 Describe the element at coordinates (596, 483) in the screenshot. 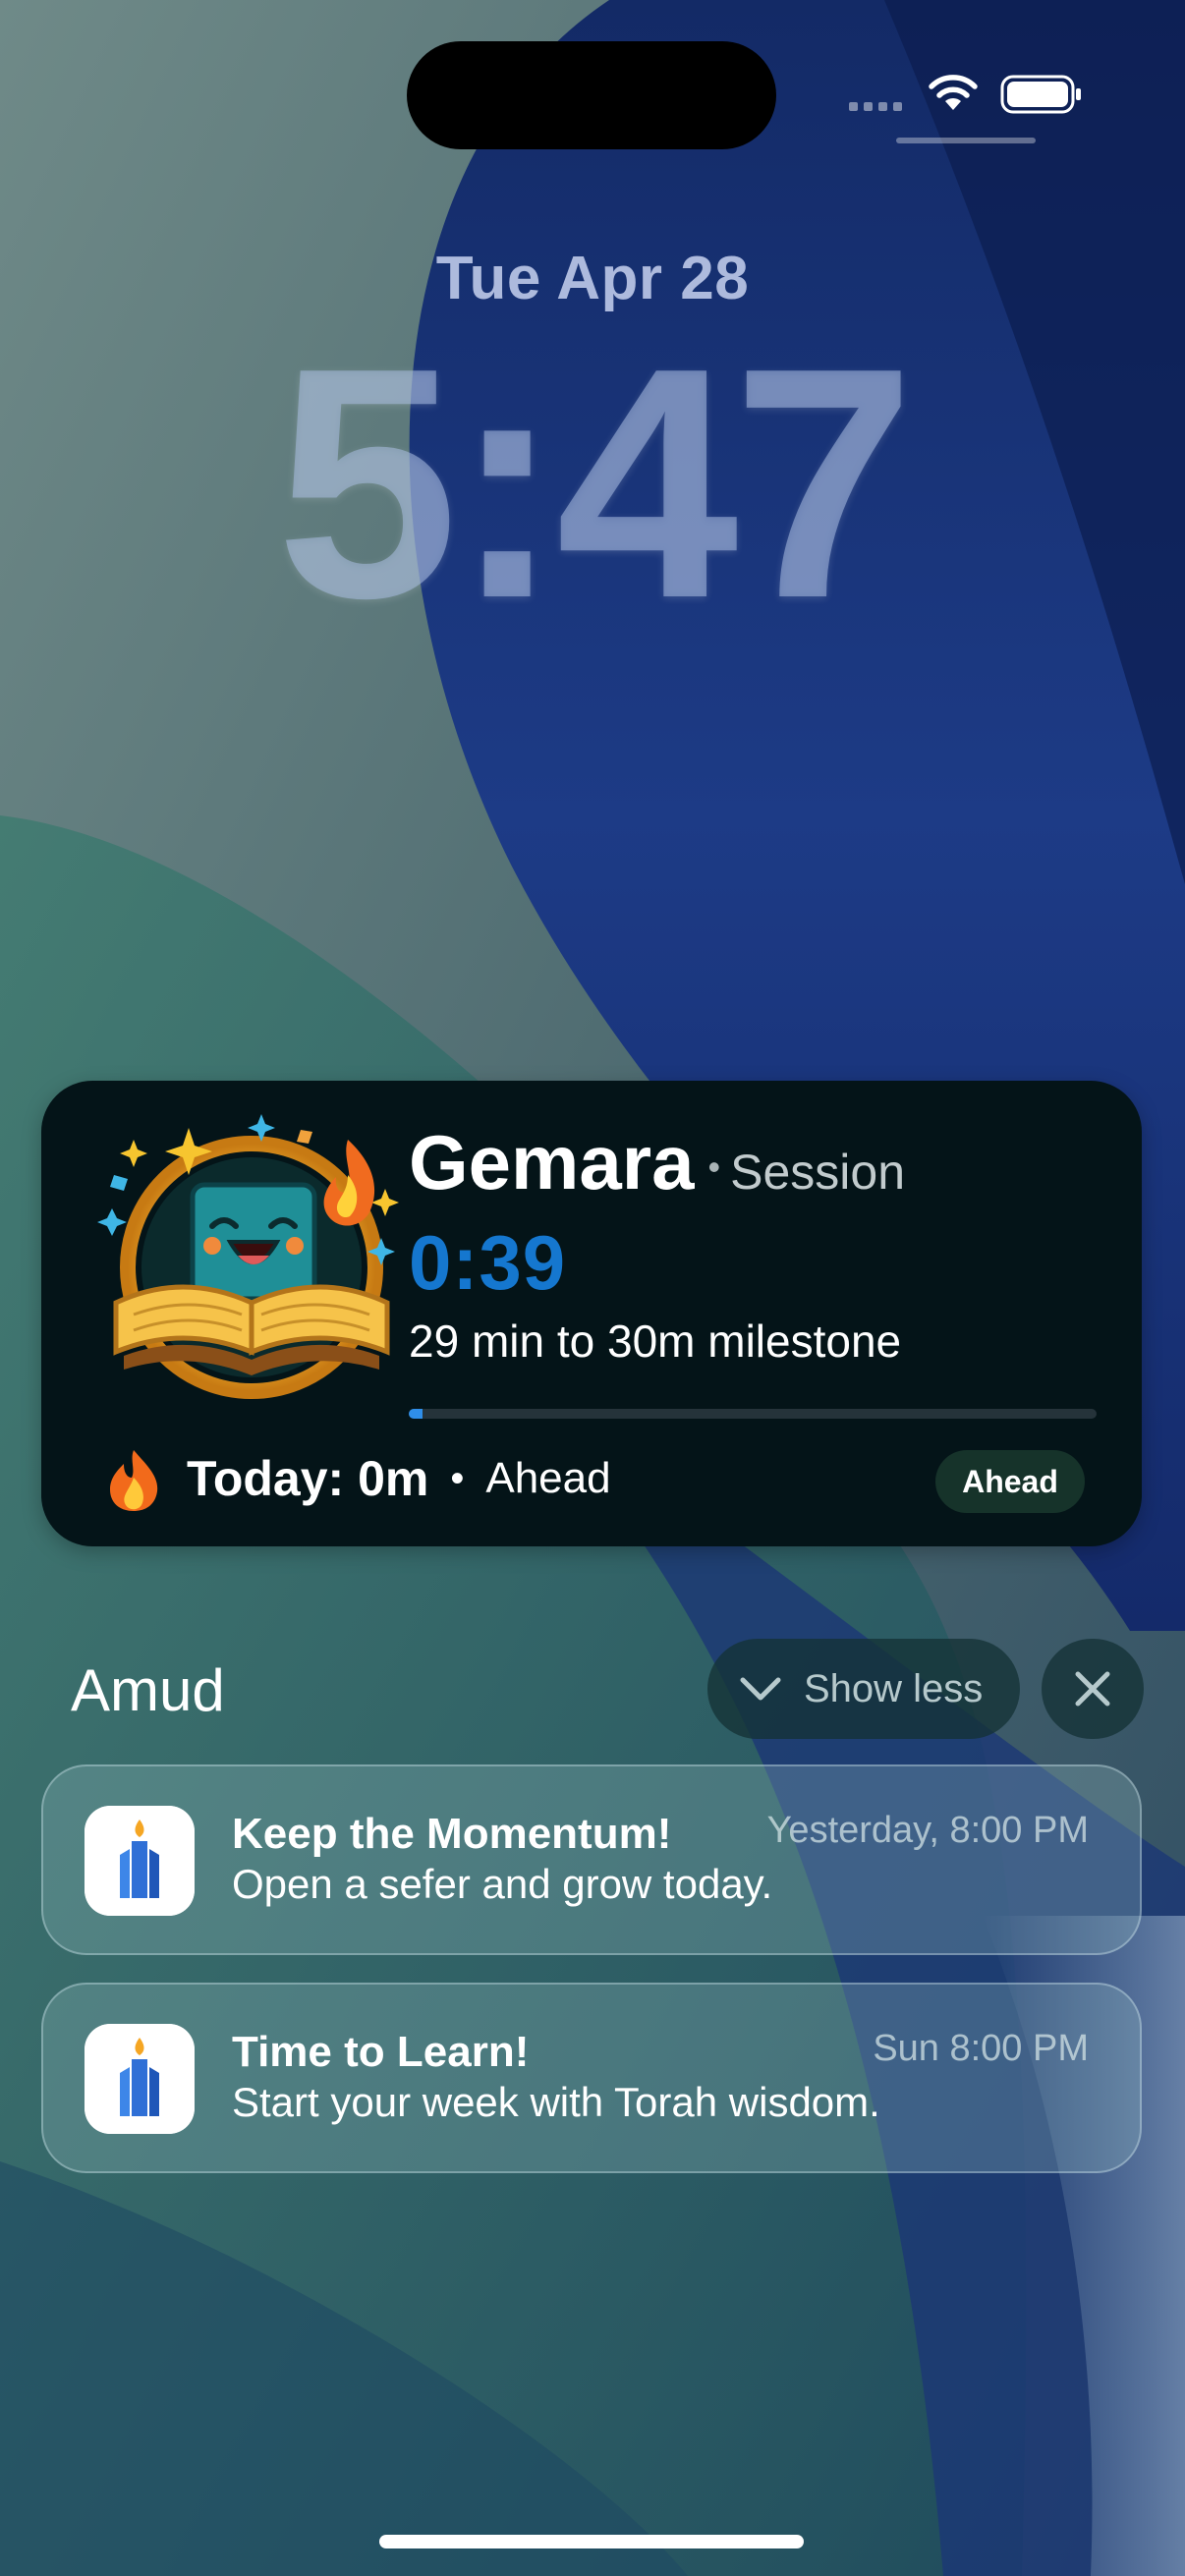

I see `lock-time: 5:47` at that location.